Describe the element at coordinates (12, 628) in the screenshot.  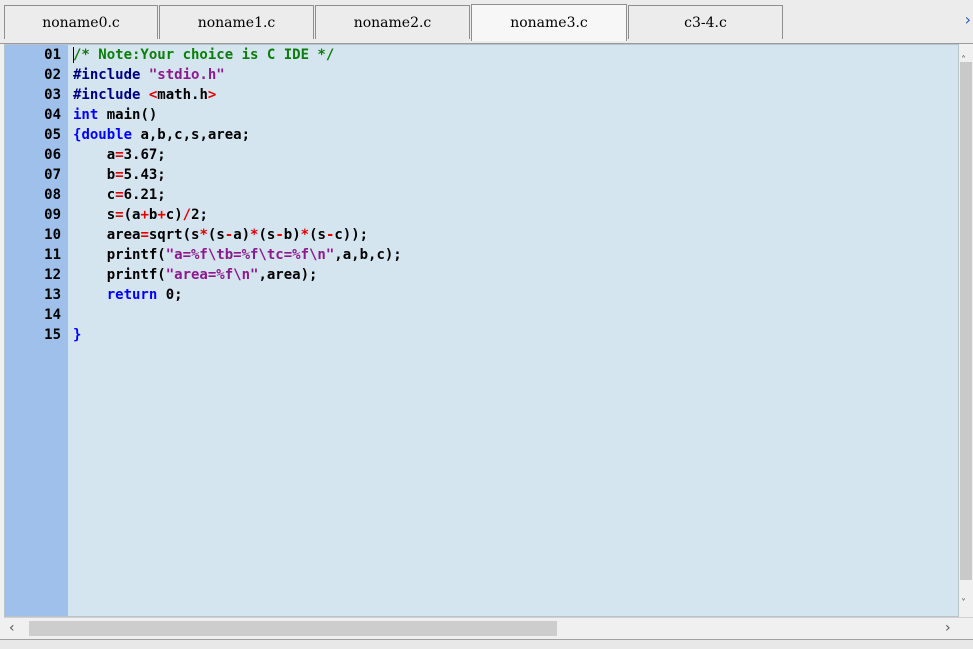
I see `chevron-left-icon: ‹` at that location.